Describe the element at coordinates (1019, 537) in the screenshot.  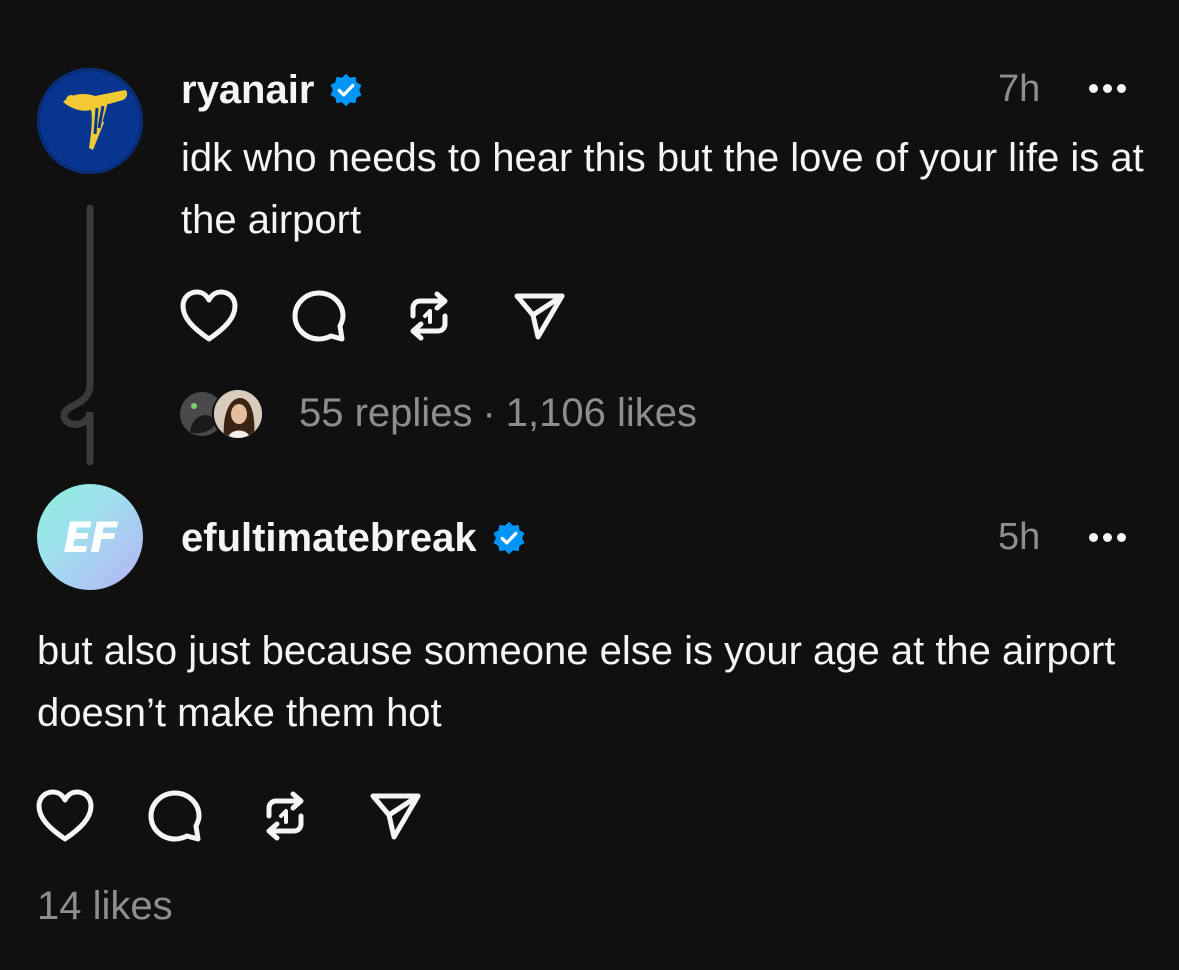
I see `reply-timestamp: 5h` at that location.